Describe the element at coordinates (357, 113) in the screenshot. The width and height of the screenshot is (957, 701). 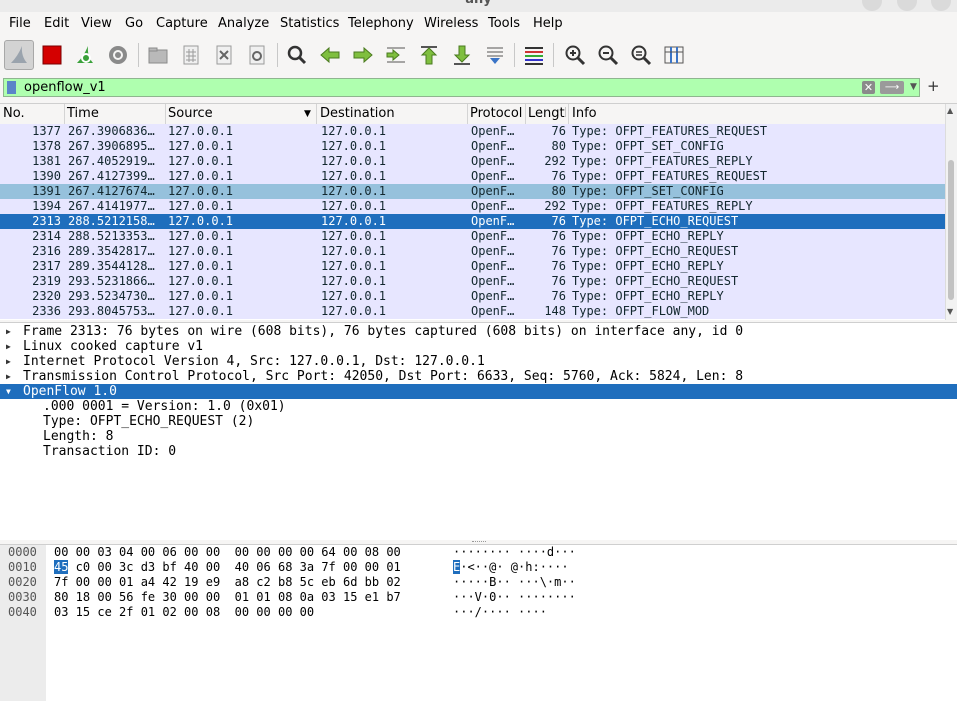
I see `column-header-destination: Destination` at that location.